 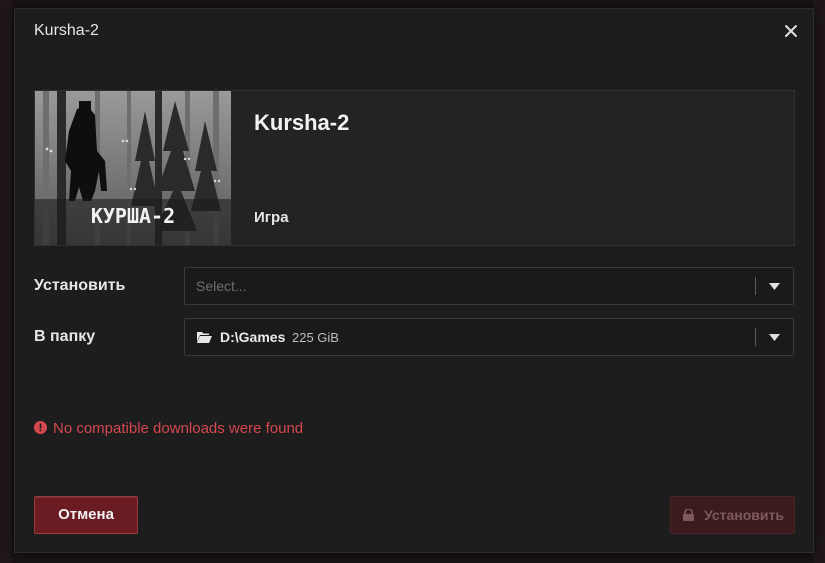 I want to click on game-cover-image: КУРША-2, so click(x=133, y=168).